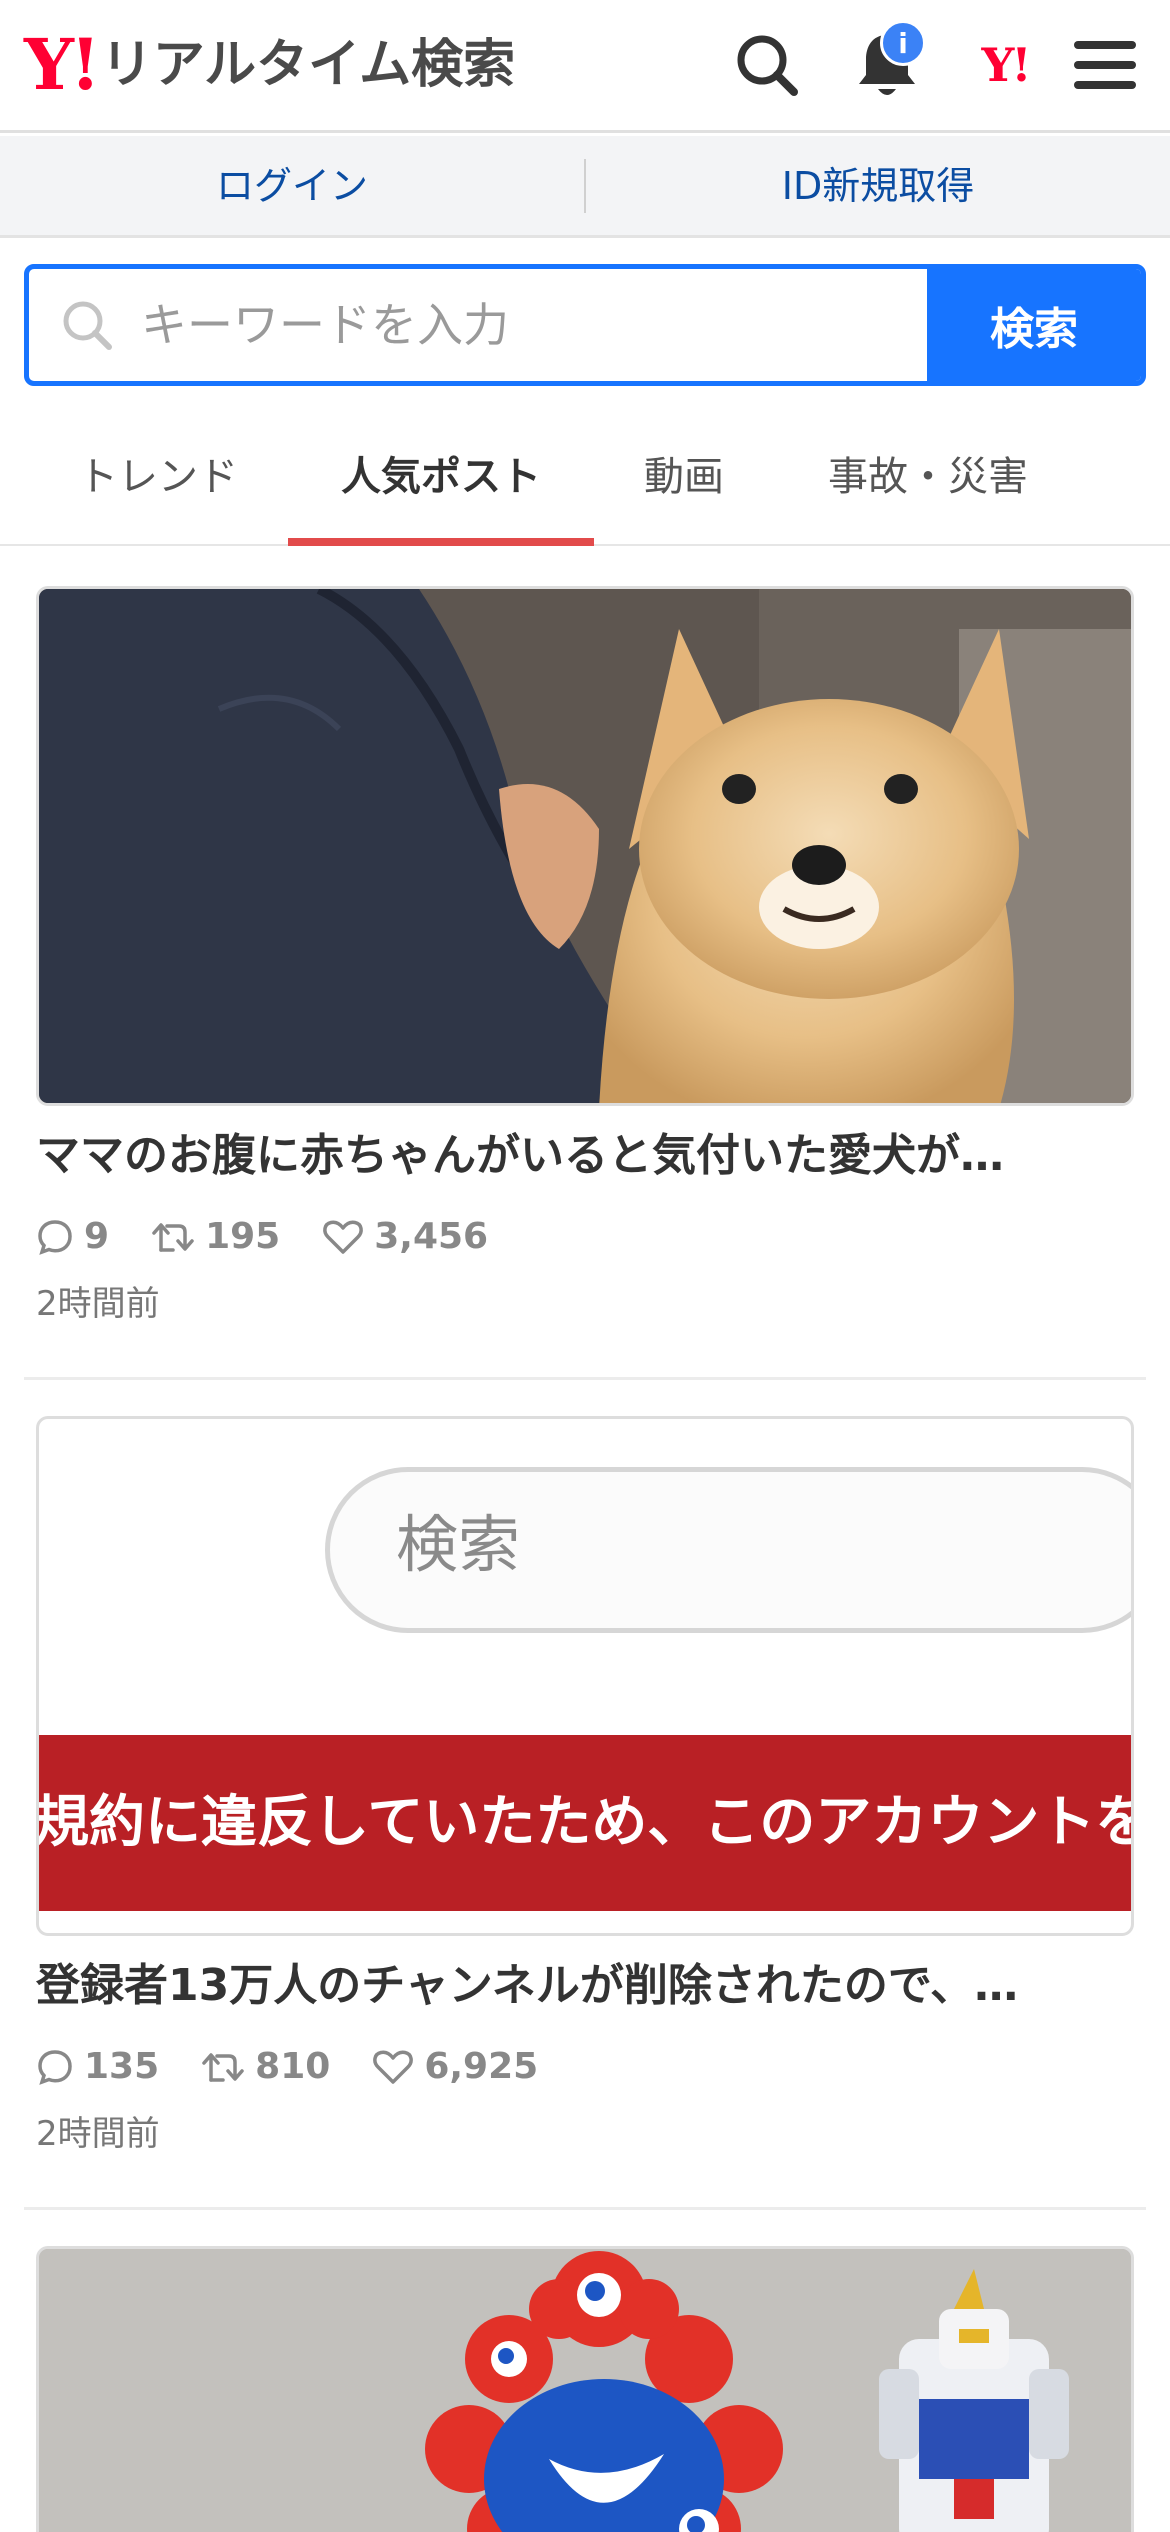  I want to click on reply-count-value: 9, so click(97, 1236).